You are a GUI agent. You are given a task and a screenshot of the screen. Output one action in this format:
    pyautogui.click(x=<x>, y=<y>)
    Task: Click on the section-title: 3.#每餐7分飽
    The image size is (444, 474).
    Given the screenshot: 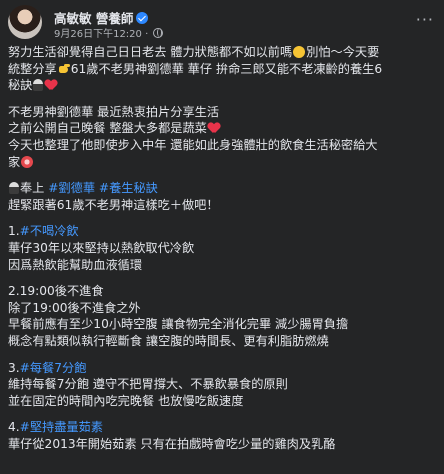 What is the action you would take?
    pyautogui.click(x=47, y=367)
    